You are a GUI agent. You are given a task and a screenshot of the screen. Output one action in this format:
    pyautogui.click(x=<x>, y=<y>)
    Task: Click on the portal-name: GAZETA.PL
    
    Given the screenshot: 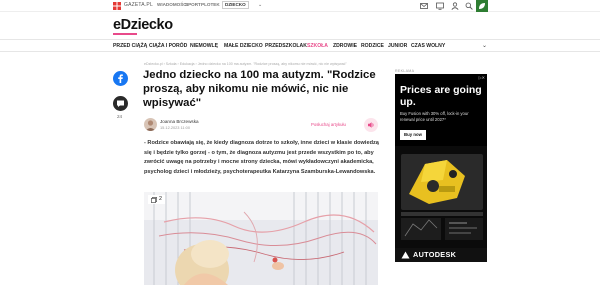 What is the action you would take?
    pyautogui.click(x=138, y=5)
    